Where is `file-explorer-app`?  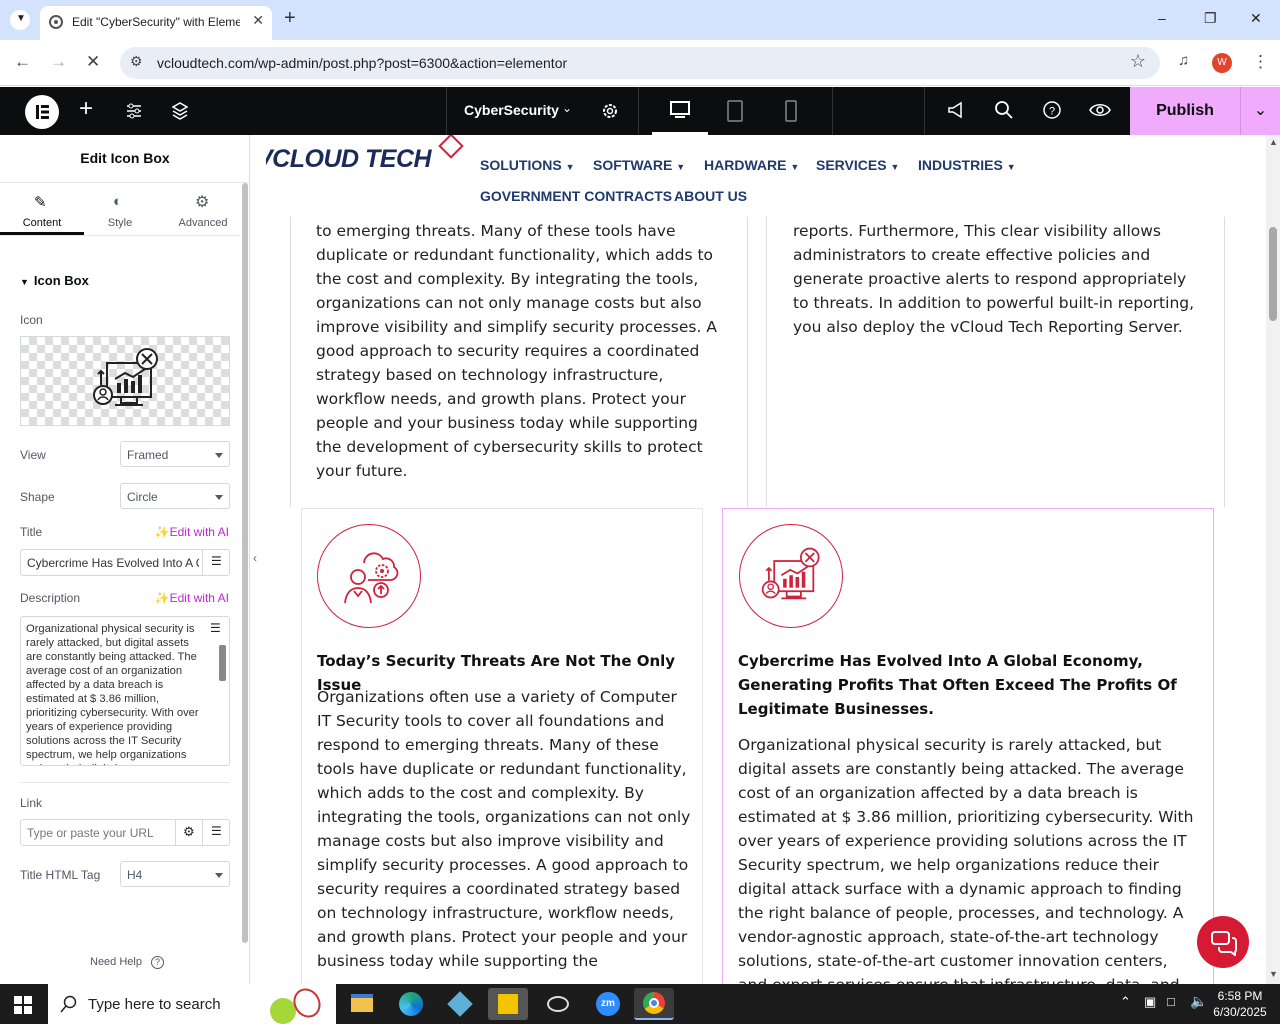
file-explorer-app is located at coordinates (362, 1004).